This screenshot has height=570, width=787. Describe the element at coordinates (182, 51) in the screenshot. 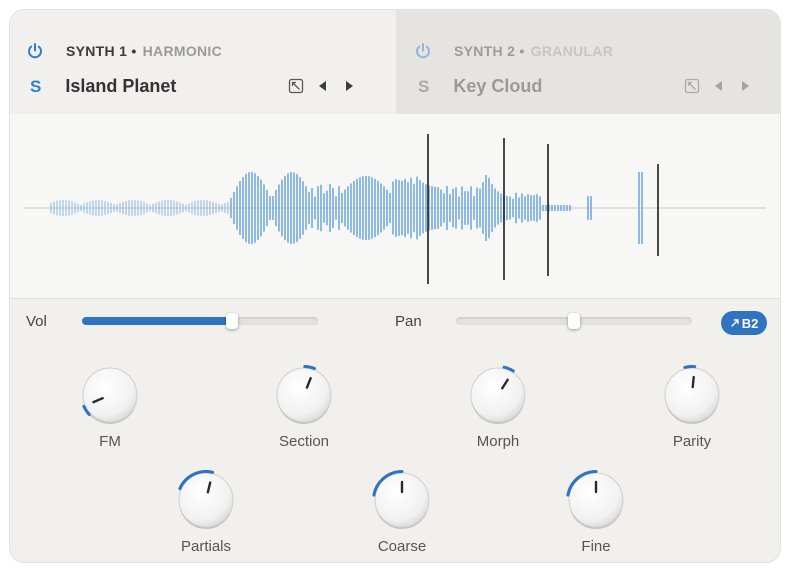

I see `synth-1-engine: HARMONIC` at that location.